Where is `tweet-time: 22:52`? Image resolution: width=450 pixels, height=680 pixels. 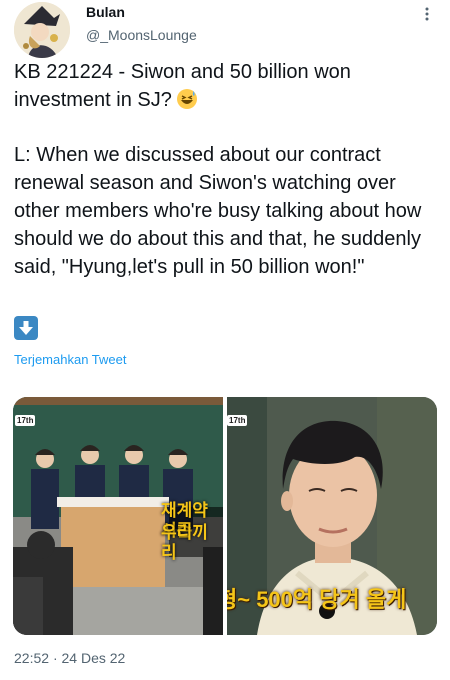
tweet-time: 22:52 is located at coordinates (32, 658).